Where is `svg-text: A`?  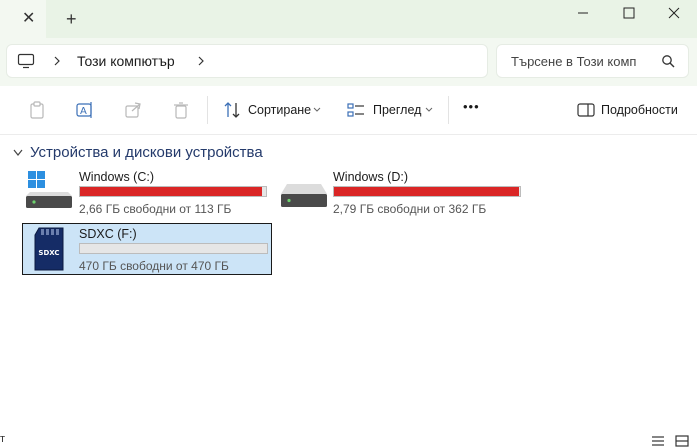 svg-text: A is located at coordinates (83, 111).